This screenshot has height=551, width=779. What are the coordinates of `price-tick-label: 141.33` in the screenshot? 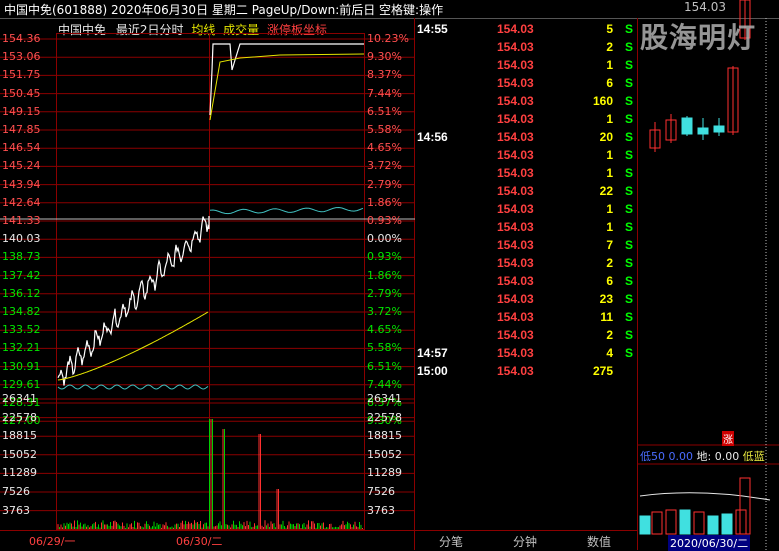 It's located at (21, 220).